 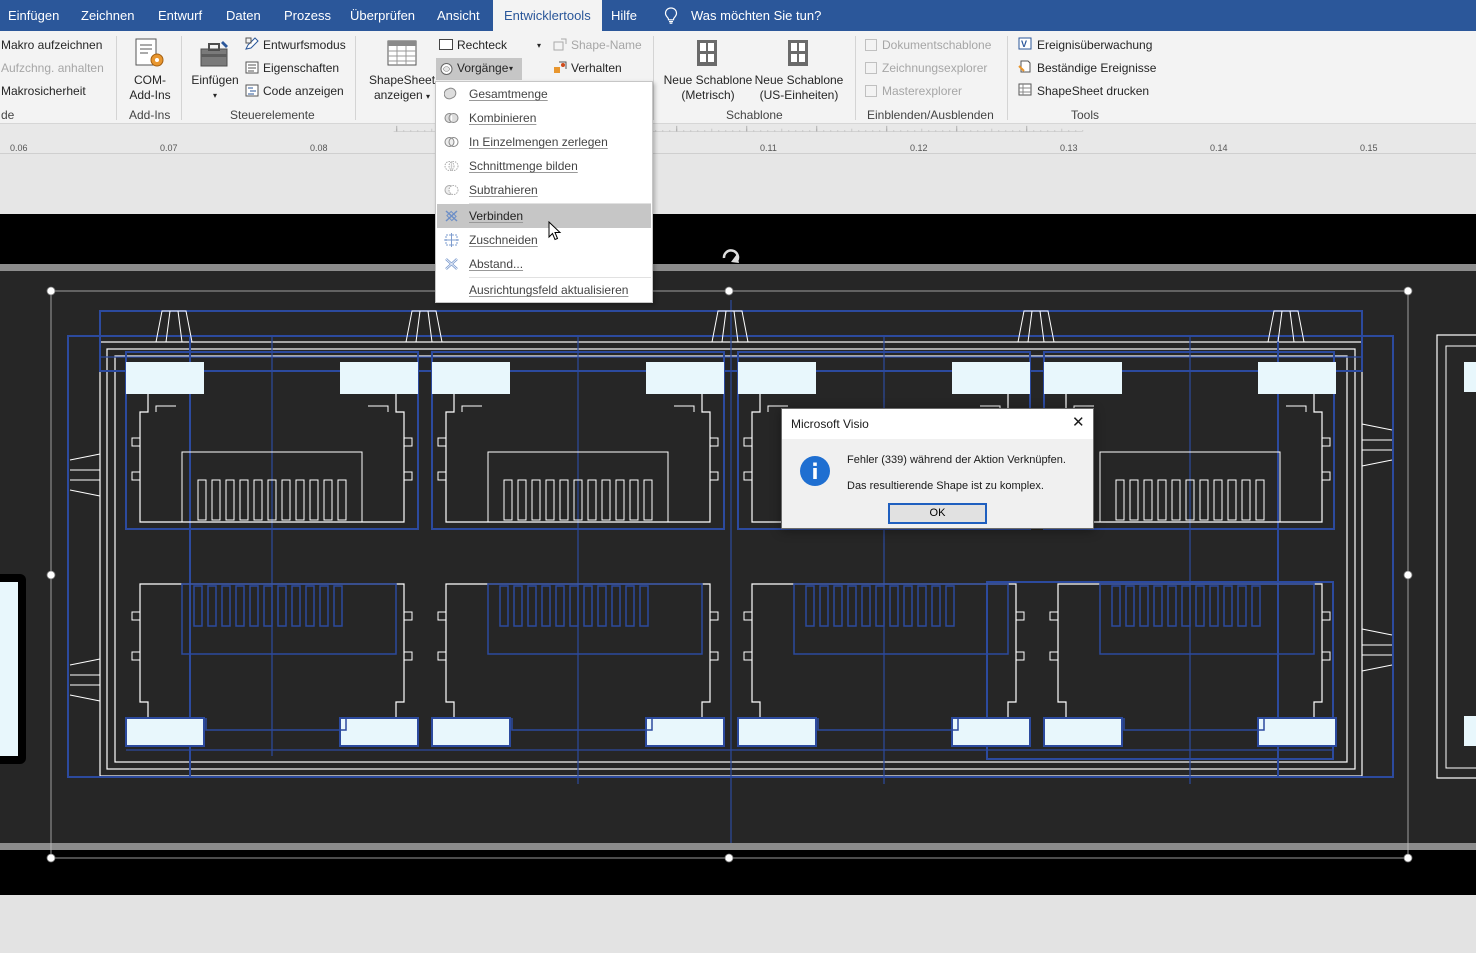 I want to click on com-addins-icon, so click(x=149, y=52).